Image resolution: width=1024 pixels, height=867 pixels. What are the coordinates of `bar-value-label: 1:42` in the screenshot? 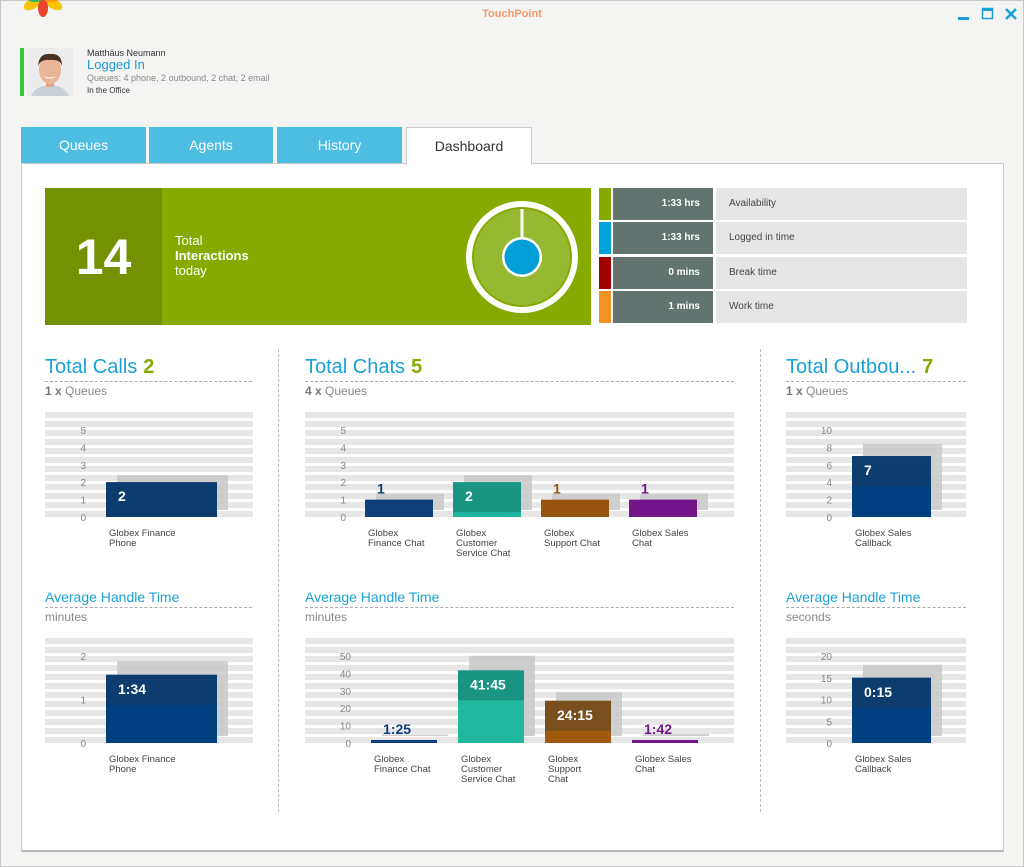 It's located at (658, 729).